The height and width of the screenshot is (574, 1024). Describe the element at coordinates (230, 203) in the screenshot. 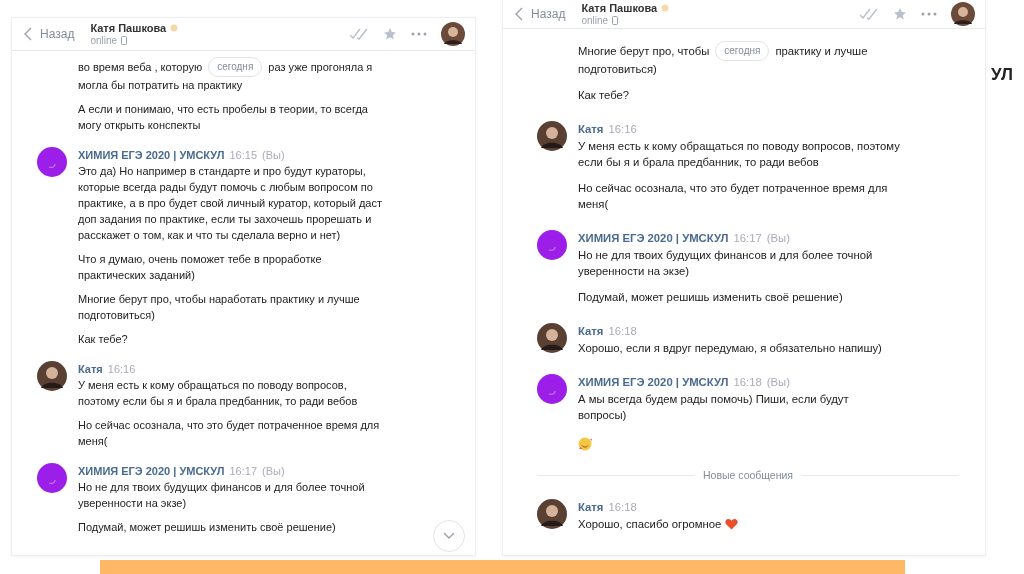

I see `message-text: Это да) Но например в стандарте и про будут кураторы, которые всегда рады будут помочь с любым вопросом по практике, а в про будет свой личный куратор, который даст доп задания по практике, если ты захочешь прорешать и расскажет о том, как и что ты сделала верно и нет)` at that location.